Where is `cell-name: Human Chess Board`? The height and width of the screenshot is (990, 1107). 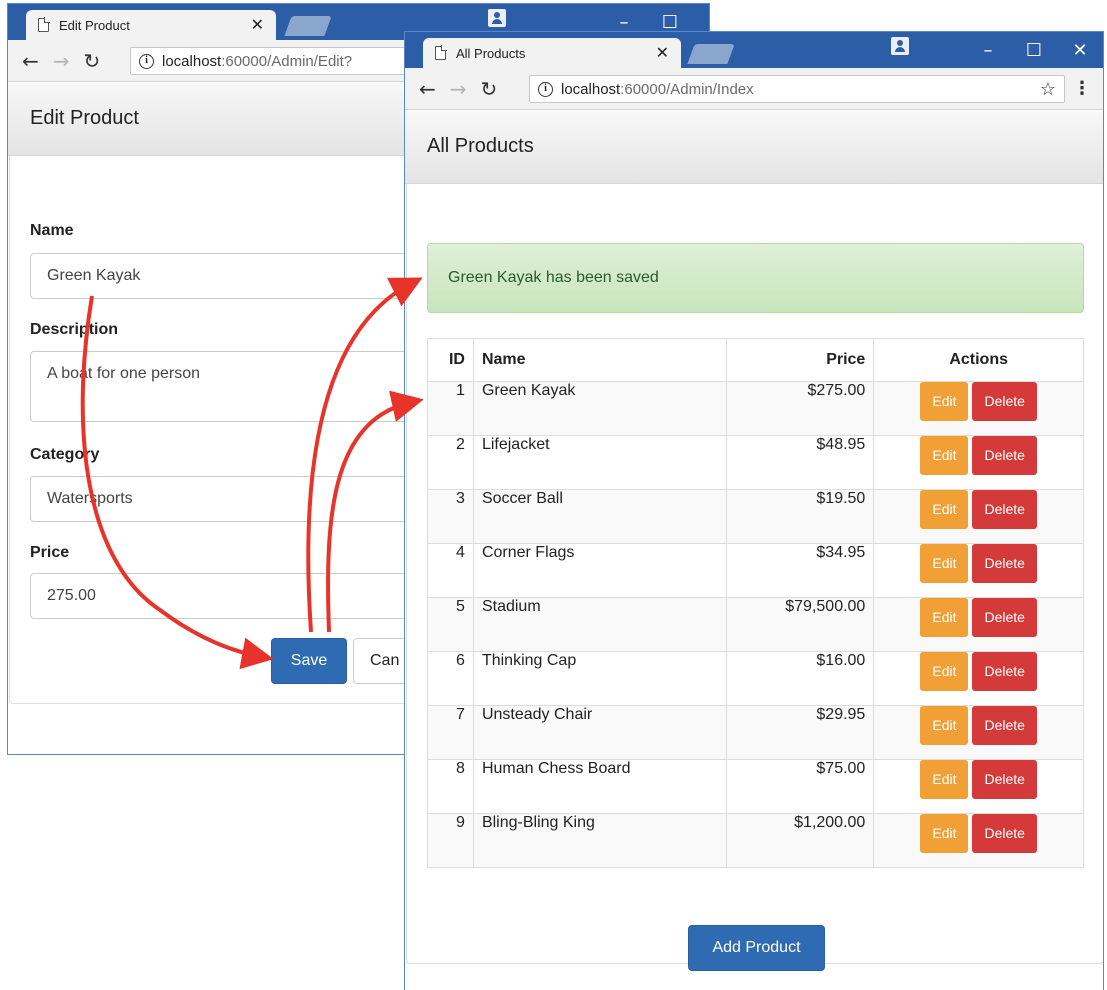 cell-name: Human Chess Board is located at coordinates (600, 786).